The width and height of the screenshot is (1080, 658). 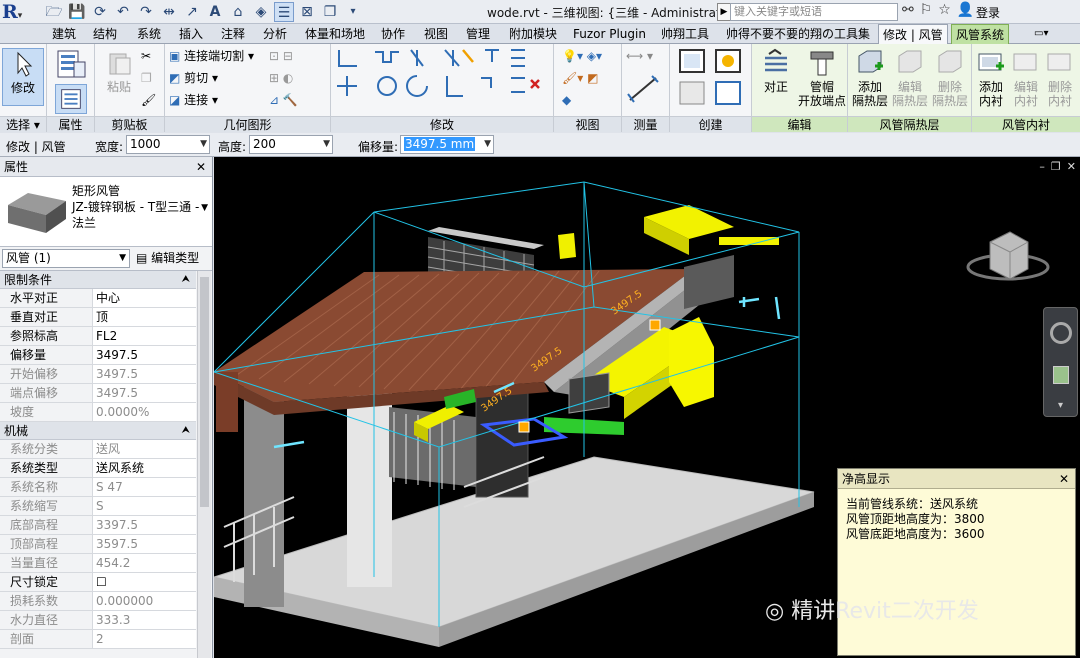 I want to click on steering-wheel-icon, so click(x=1061, y=333).